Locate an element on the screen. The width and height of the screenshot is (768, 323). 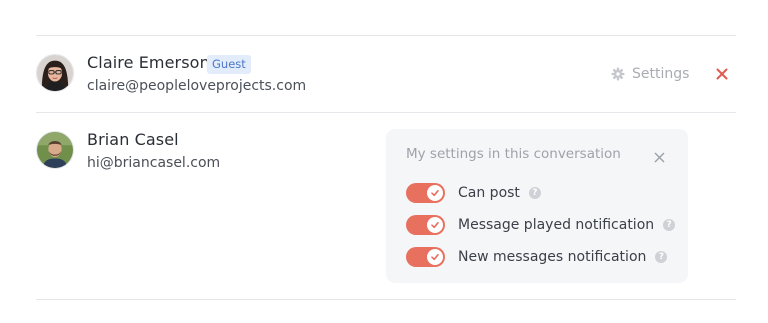
avatar-claire-photo is located at coordinates (55, 73).